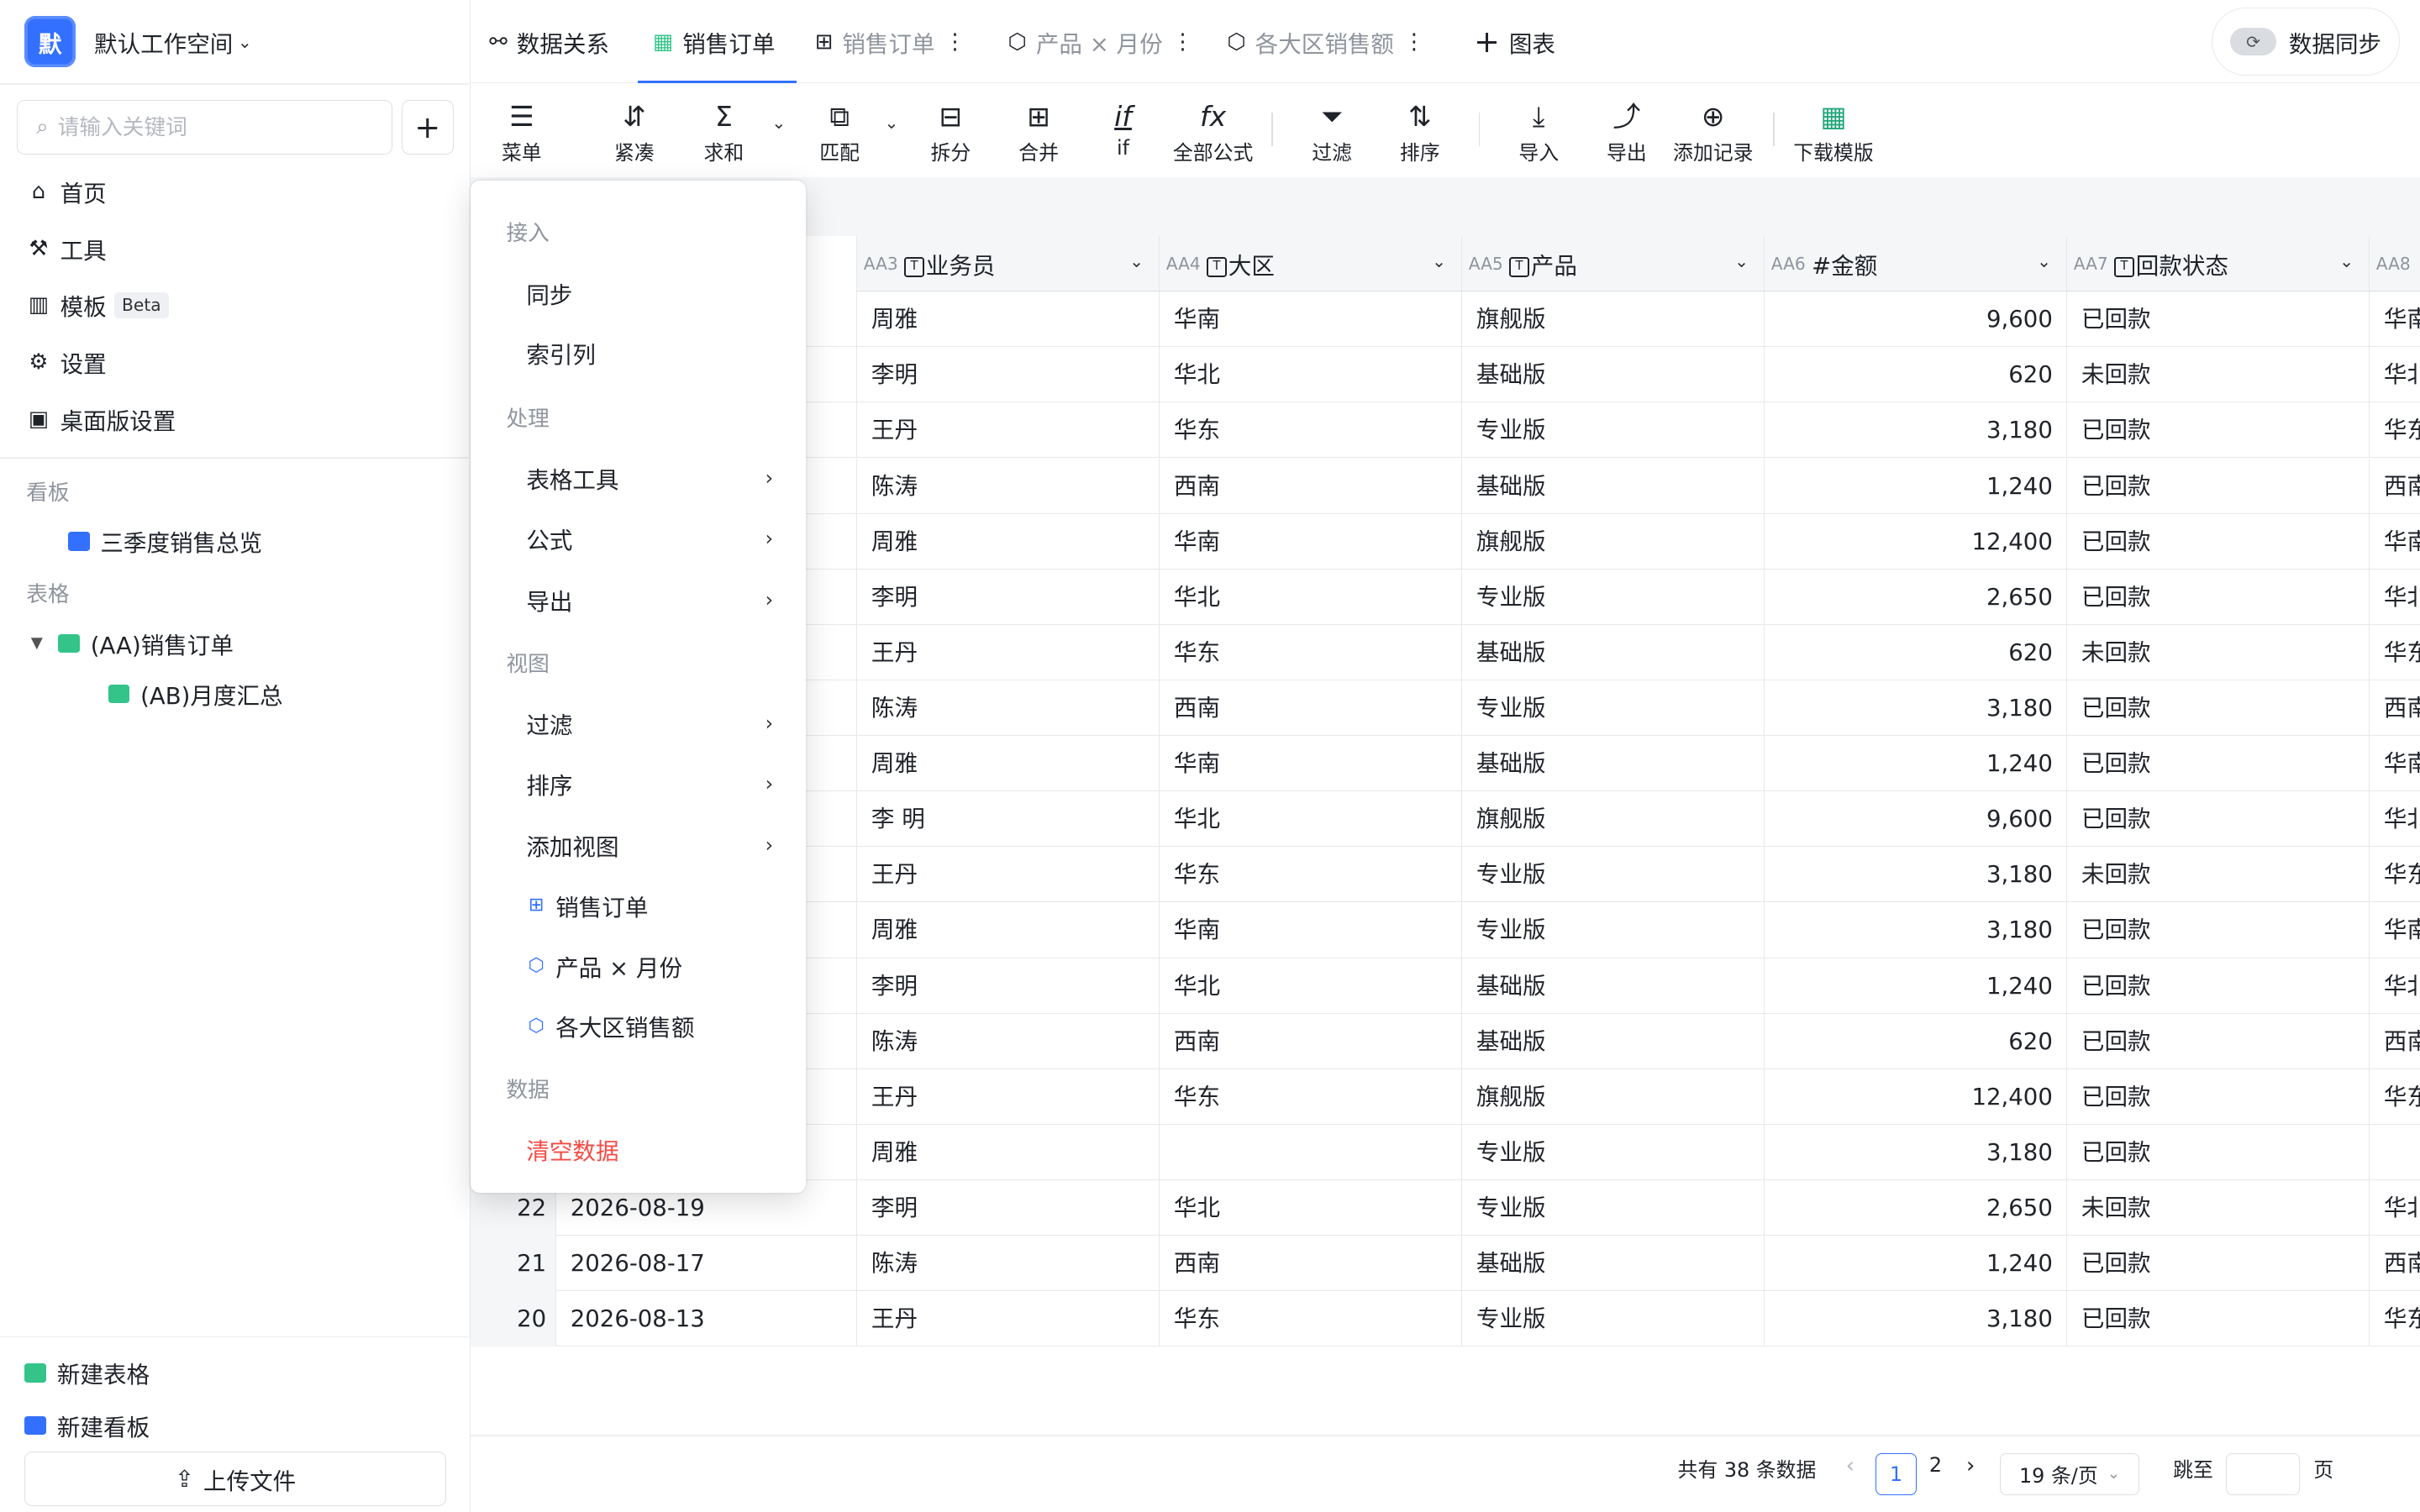 The width and height of the screenshot is (2420, 1512). What do you see at coordinates (649, 478) in the screenshot?
I see `menu-item-table-tools: 表格工具 ›` at bounding box center [649, 478].